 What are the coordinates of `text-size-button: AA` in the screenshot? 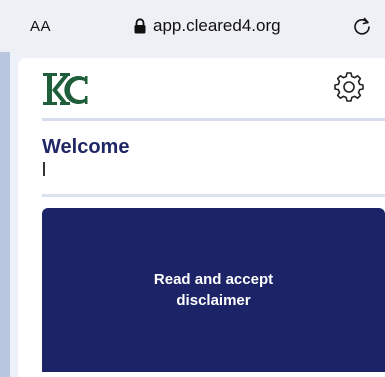 It's located at (40, 26).